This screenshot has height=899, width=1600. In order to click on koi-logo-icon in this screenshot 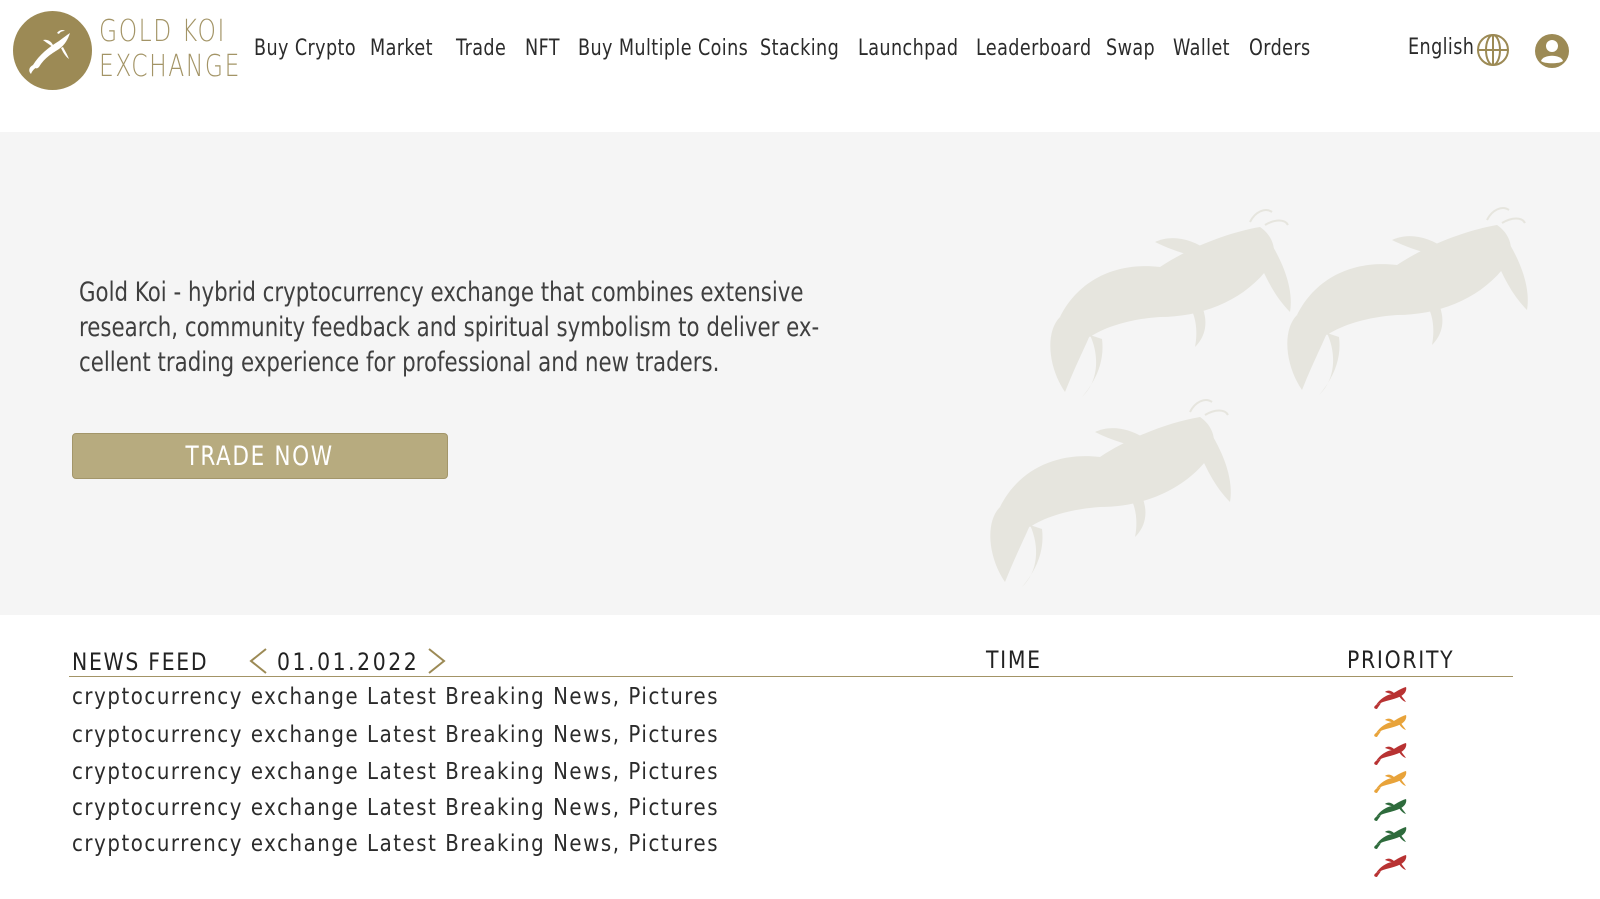, I will do `click(49, 51)`.